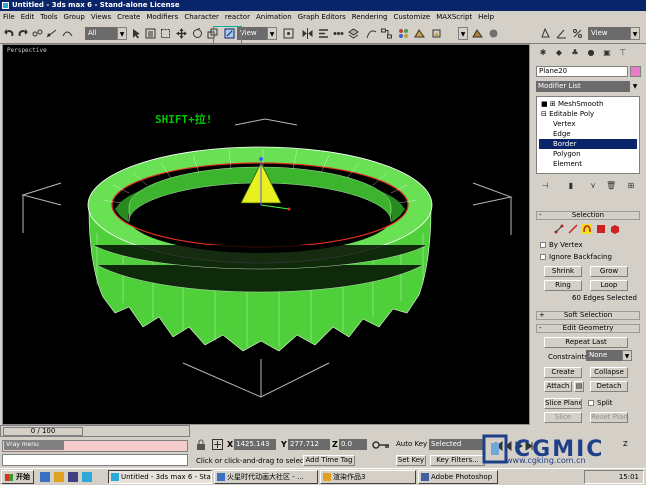  I want to click on detach-button: Detach, so click(609, 386).